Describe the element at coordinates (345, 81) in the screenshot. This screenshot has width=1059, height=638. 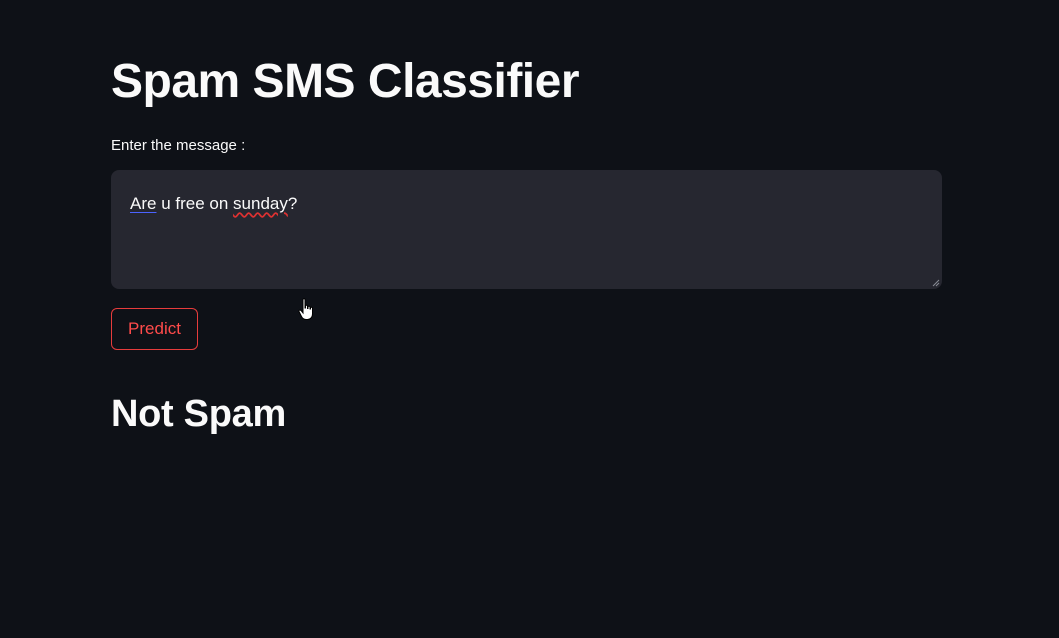
I see `page-title: Spam SMS Classifier` at that location.